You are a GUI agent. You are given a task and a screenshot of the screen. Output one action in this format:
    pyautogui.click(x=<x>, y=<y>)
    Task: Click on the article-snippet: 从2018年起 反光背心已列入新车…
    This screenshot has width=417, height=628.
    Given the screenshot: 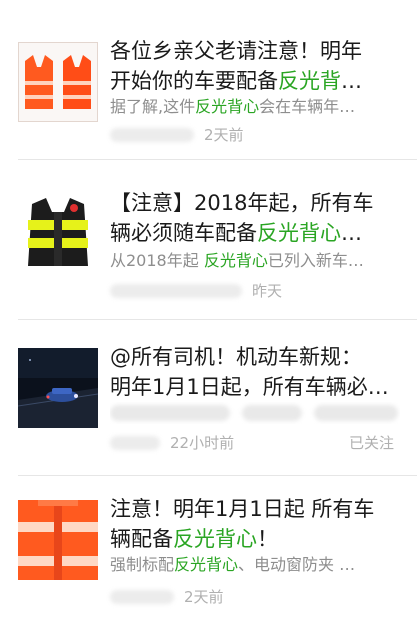 What is the action you would take?
    pyautogui.click(x=237, y=260)
    